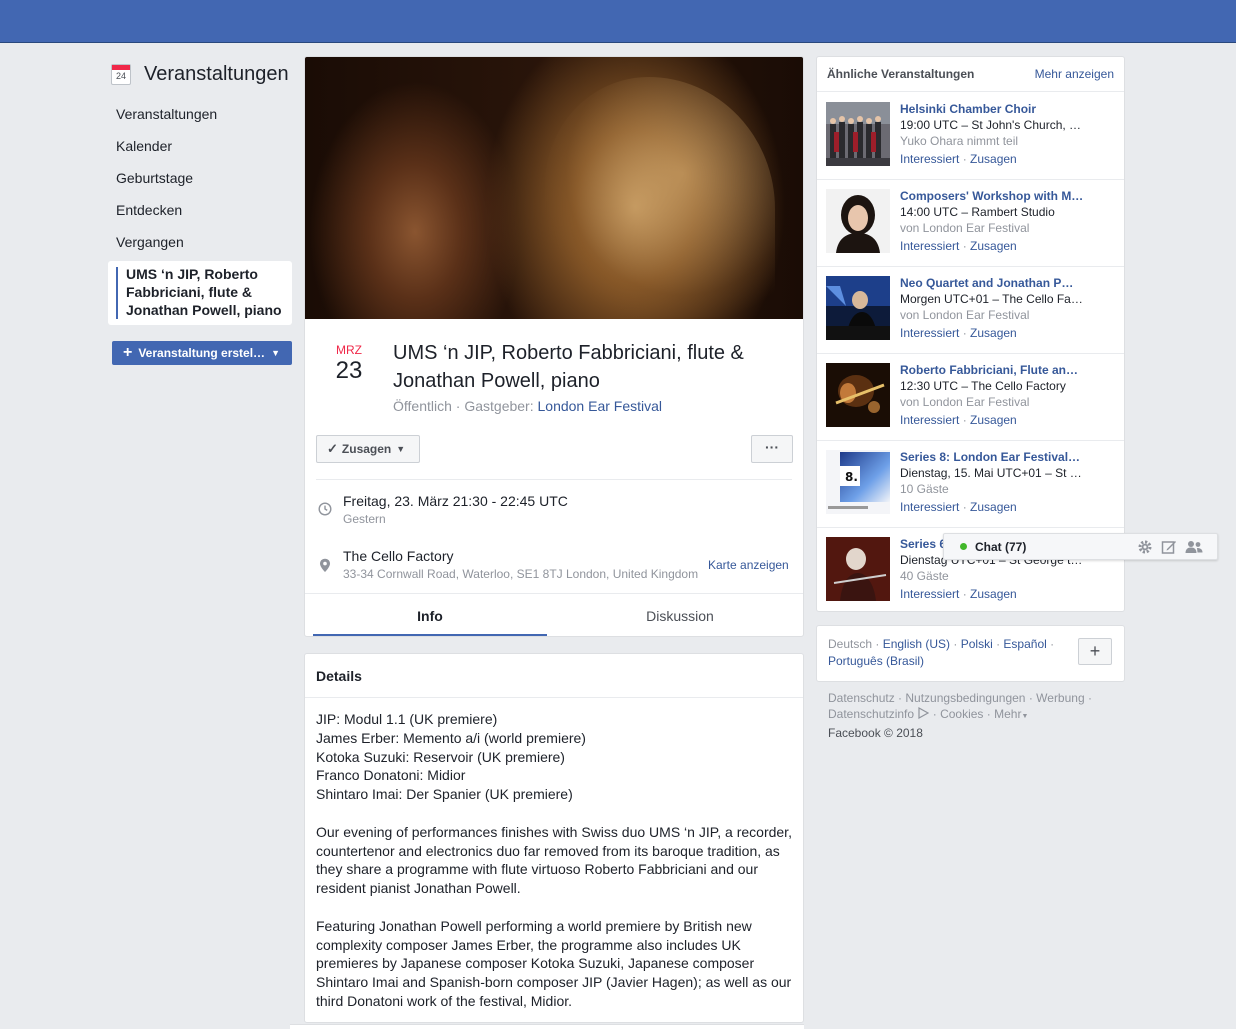 The height and width of the screenshot is (1029, 1236). I want to click on footer-link: Mehr, so click(1007, 714).